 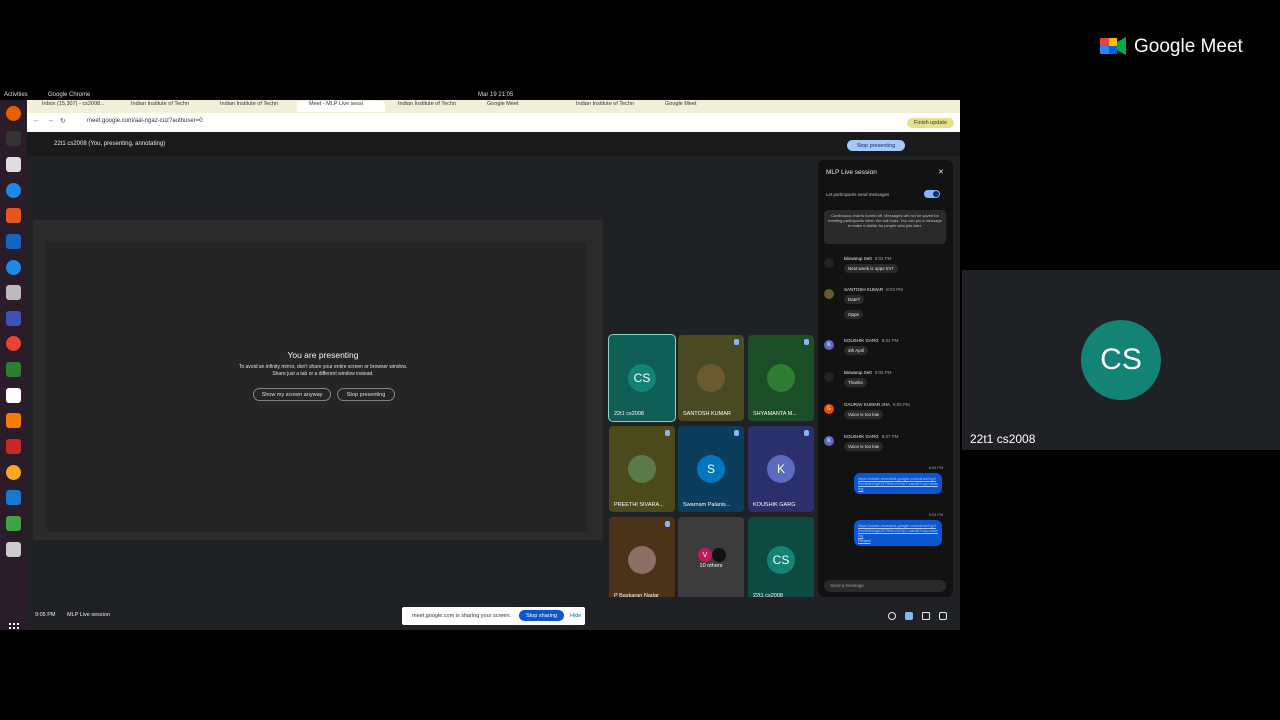 I want to click on editor-icon, so click(x=13, y=395).